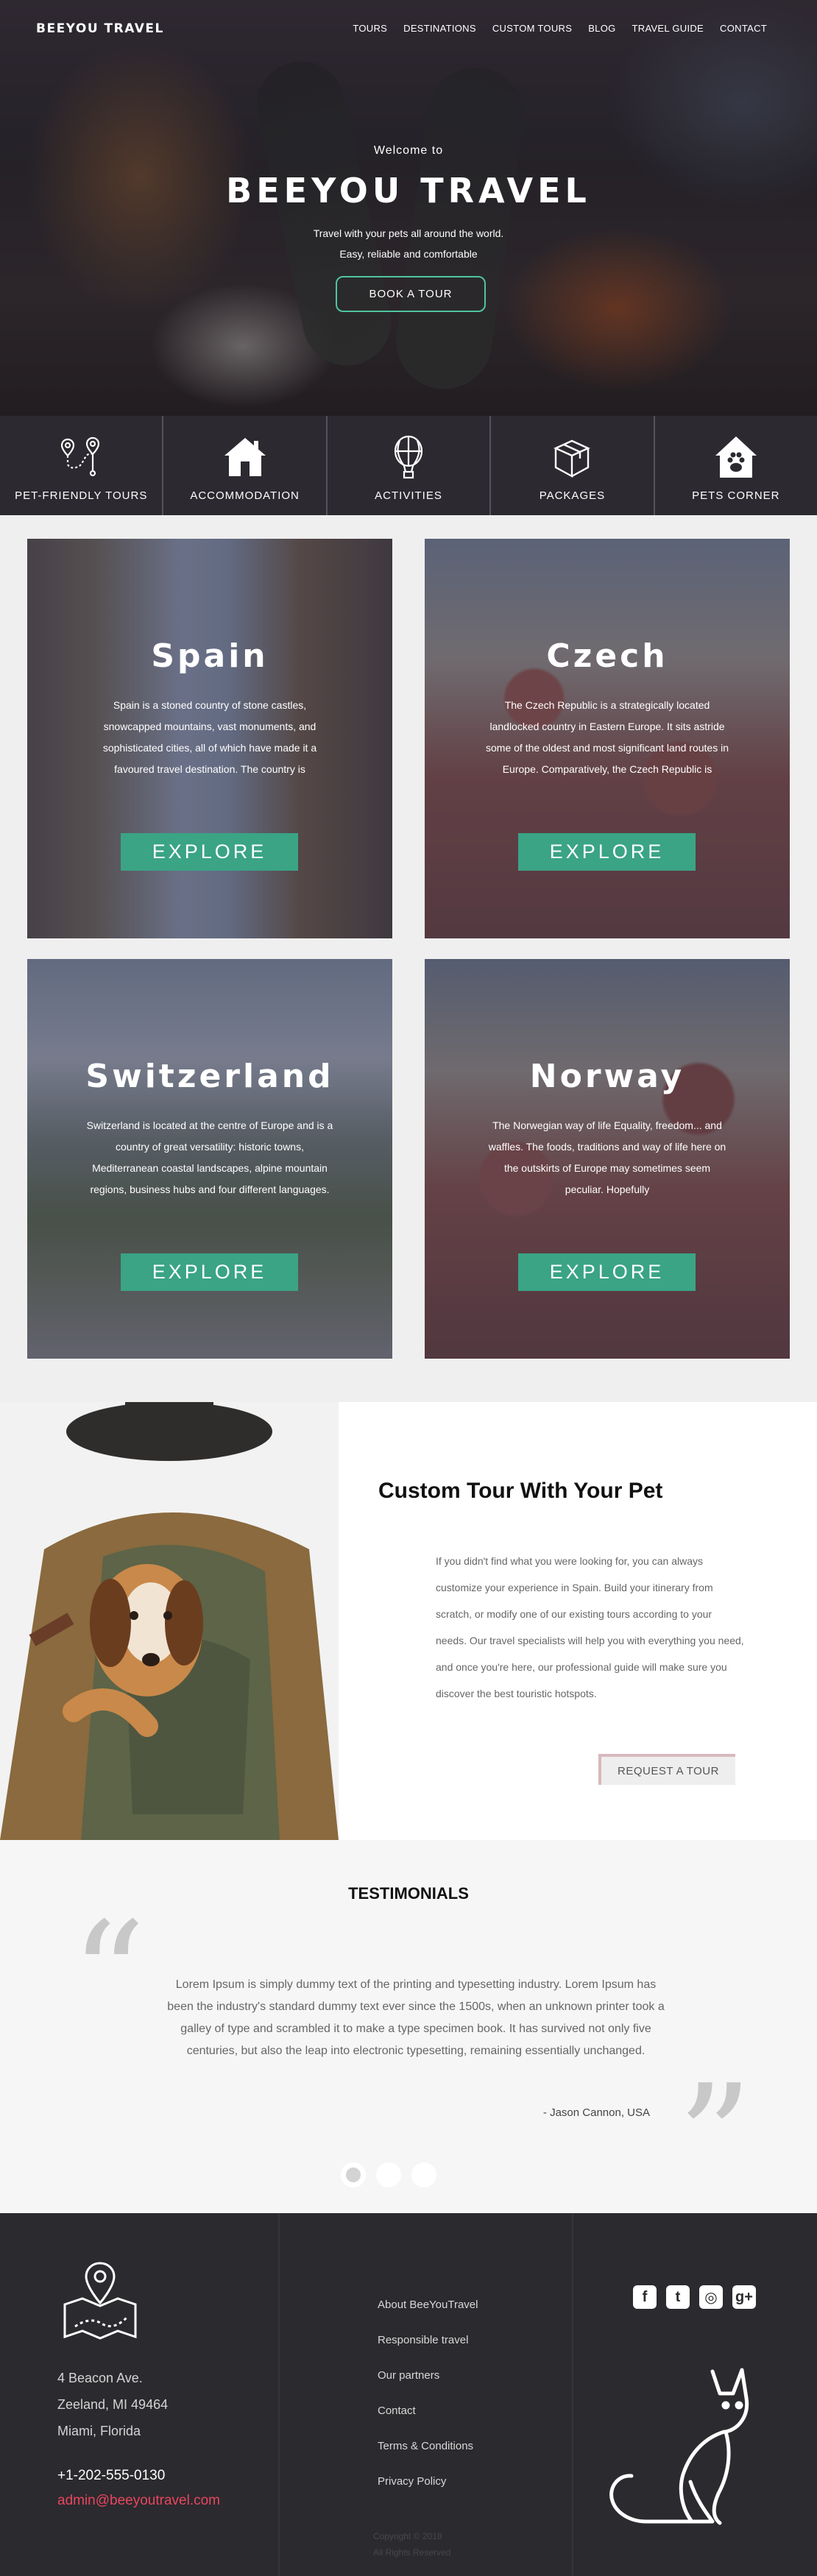  I want to click on destination-title: Switzerland, so click(210, 1076).